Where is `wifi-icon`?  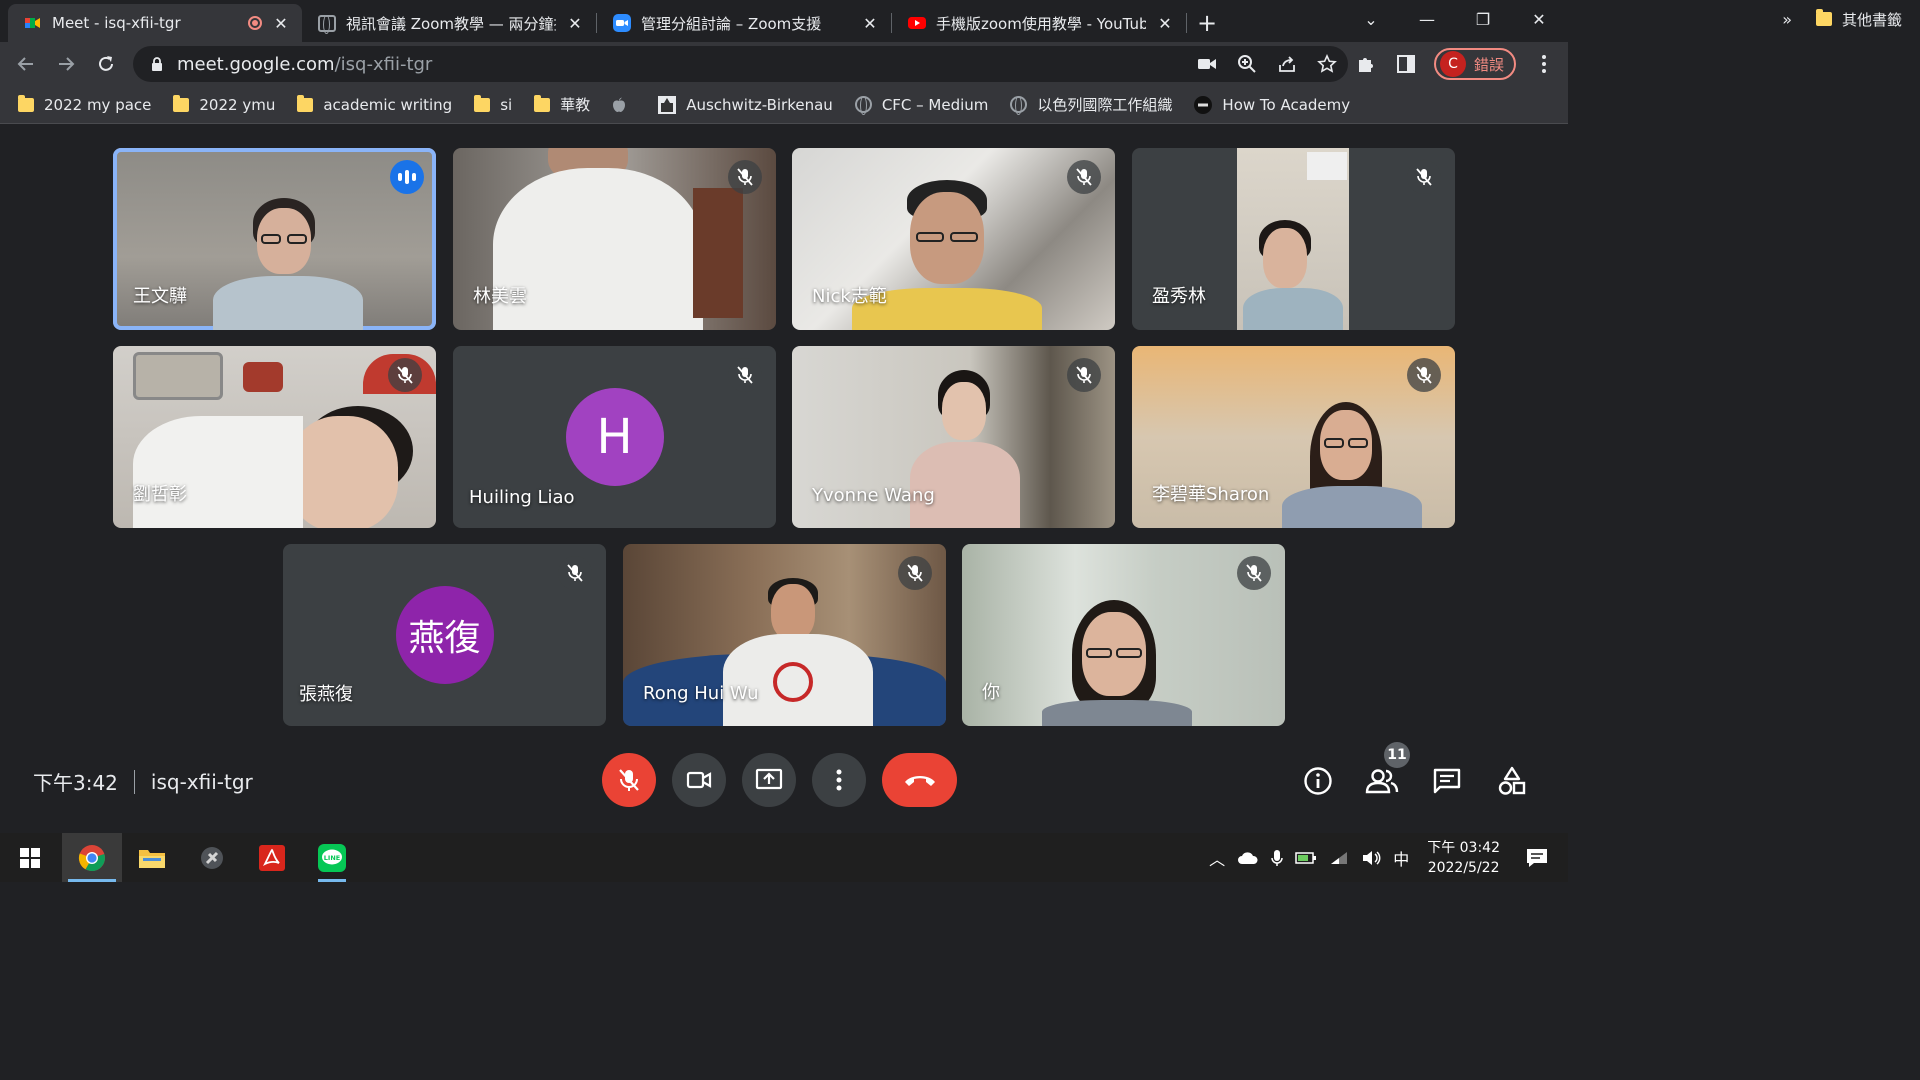 wifi-icon is located at coordinates (1339, 858).